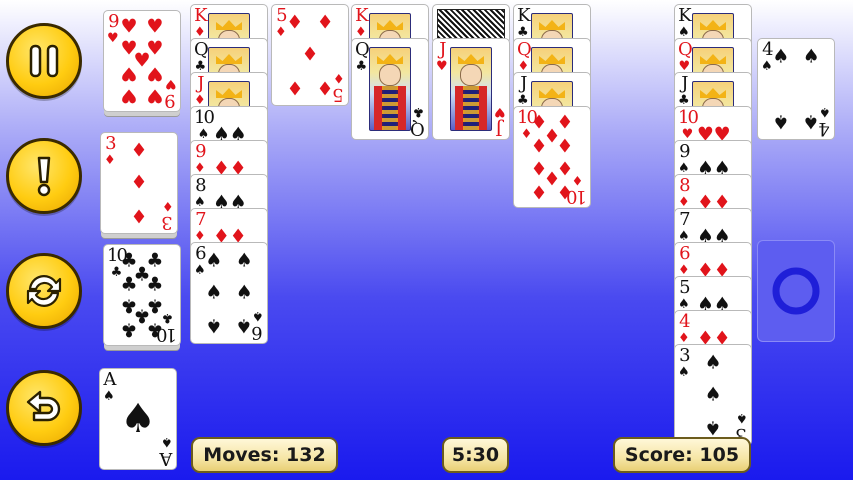 The height and width of the screenshot is (480, 853). I want to click on tableau5-card-4-pips: ♦ ♦ ♦ ♦ ♦ ♦ ♦ ♦ ♦ ♦, so click(552, 157).